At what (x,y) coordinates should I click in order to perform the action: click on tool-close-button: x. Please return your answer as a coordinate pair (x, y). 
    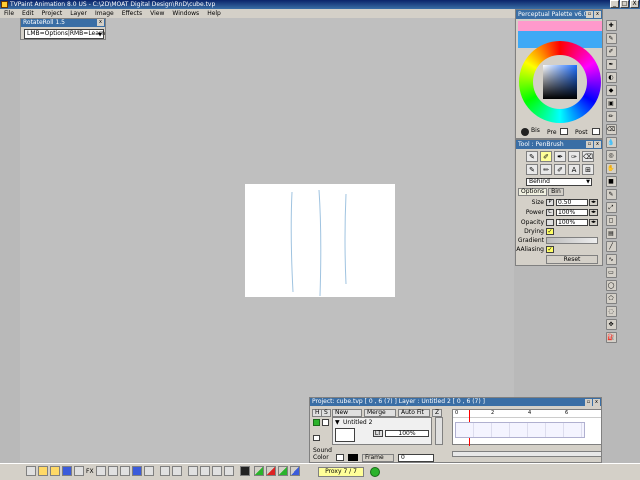
    Looking at the image, I should click on (597, 144).